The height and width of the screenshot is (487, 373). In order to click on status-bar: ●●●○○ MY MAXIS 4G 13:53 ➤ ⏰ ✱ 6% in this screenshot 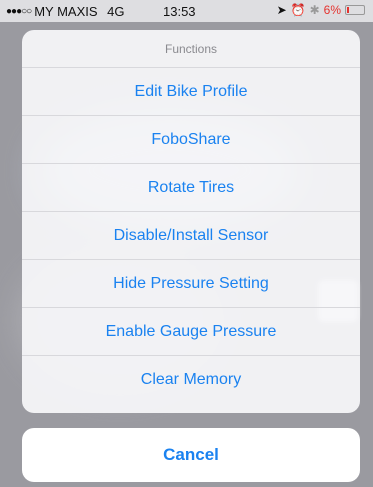, I will do `click(186, 11)`.